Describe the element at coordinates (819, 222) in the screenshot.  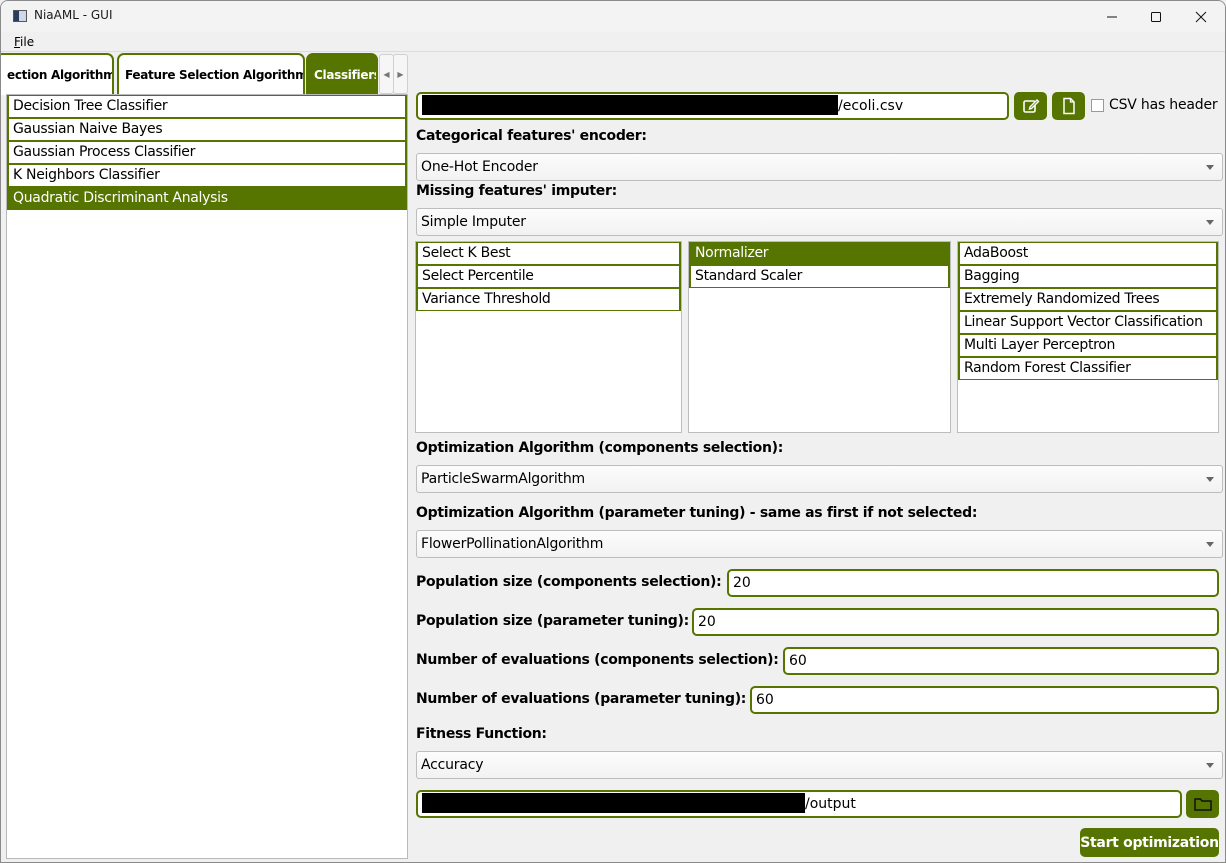
I see `imputer-select: Simple Imputer` at that location.